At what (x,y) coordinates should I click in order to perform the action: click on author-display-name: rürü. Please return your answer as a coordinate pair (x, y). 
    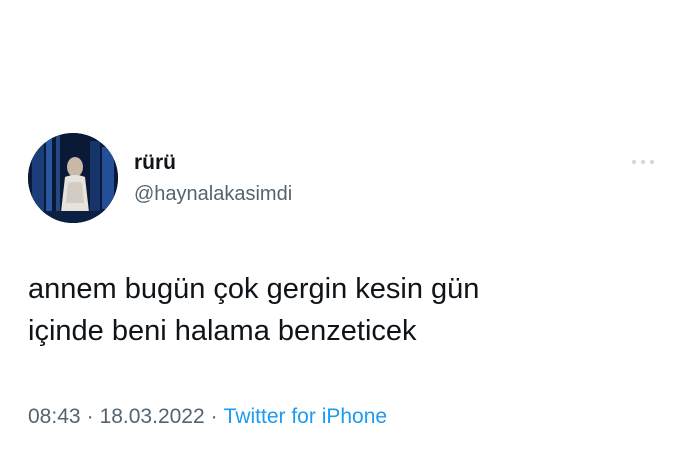
    Looking at the image, I should click on (213, 163).